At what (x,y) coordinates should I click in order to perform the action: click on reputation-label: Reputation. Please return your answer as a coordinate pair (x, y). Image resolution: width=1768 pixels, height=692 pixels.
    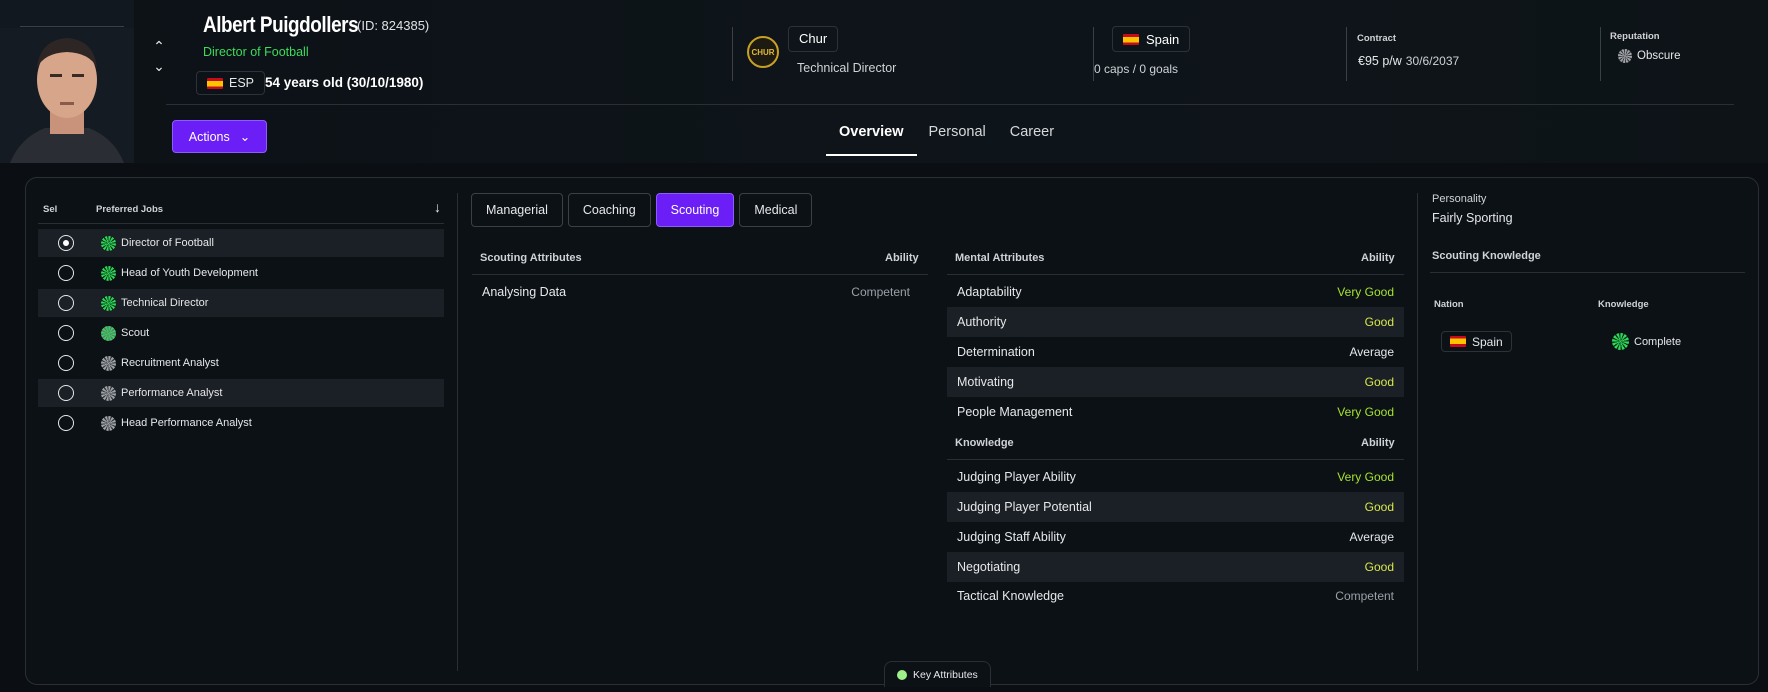
    Looking at the image, I should click on (1635, 36).